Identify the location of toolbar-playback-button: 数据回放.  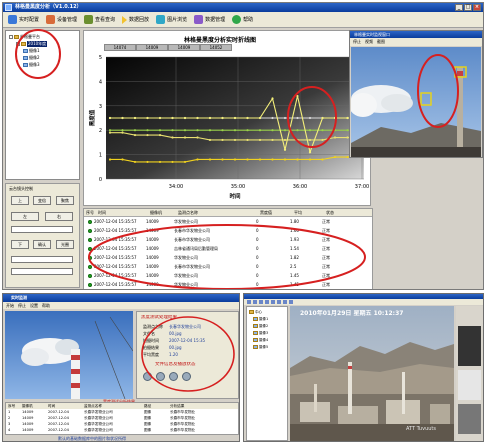
(135, 19).